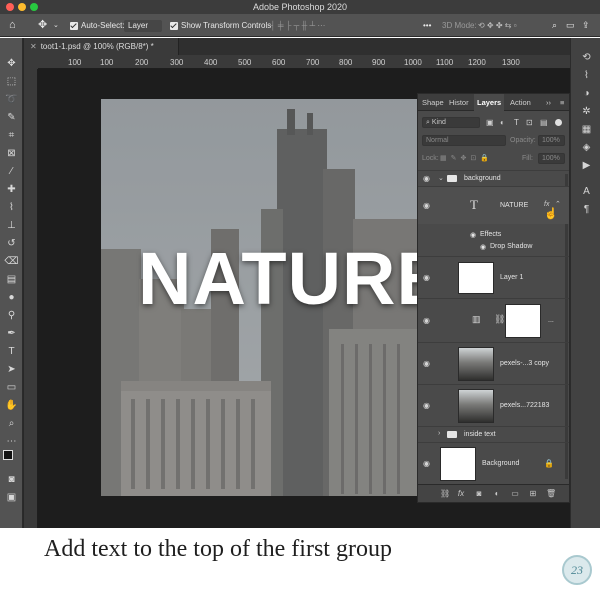 The image size is (600, 599). What do you see at coordinates (97, 25) in the screenshot?
I see `auto-select-checkbox: Auto-Select:` at bounding box center [97, 25].